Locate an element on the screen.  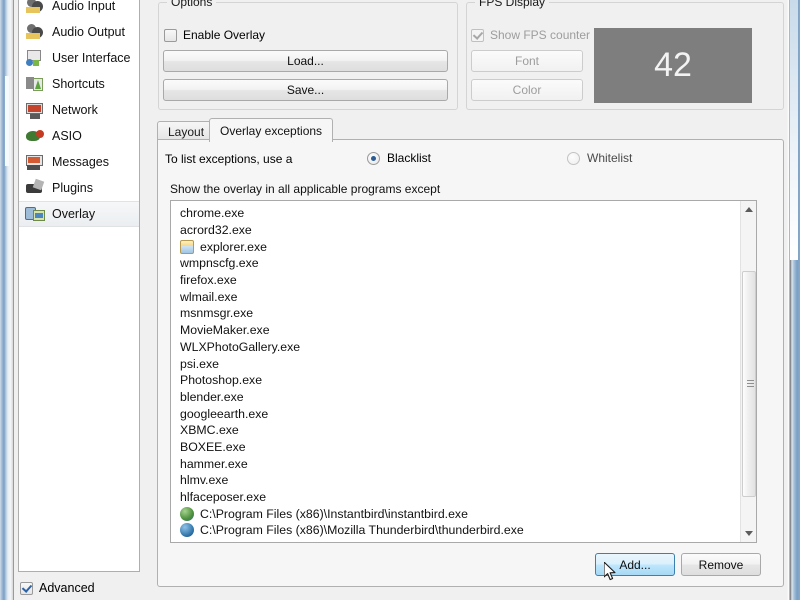
list-item-label: wmpnscfg.exe is located at coordinates (219, 263).